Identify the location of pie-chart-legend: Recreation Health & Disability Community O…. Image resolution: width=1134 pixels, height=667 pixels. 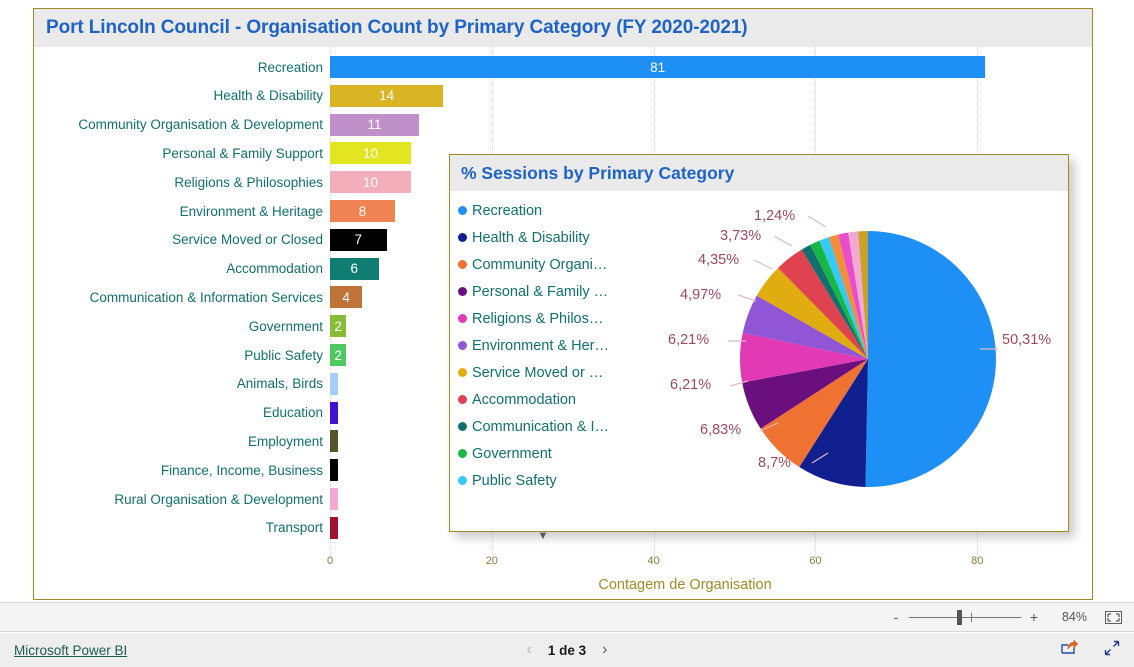
(558, 345).